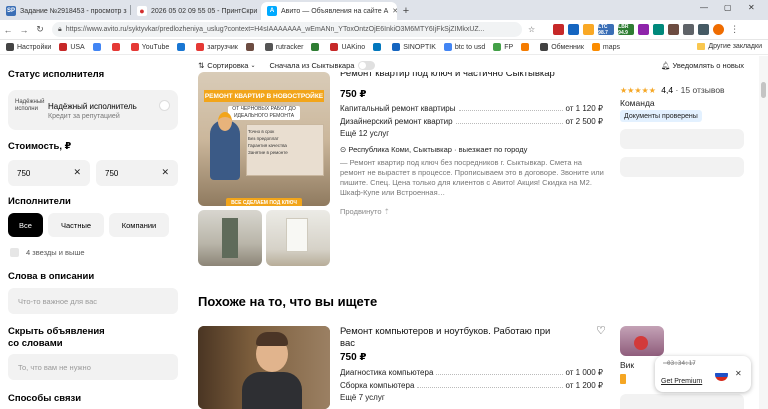  What do you see at coordinates (272, 11) in the screenshot?
I see `avito-favicon-icon: A` at bounding box center [272, 11].